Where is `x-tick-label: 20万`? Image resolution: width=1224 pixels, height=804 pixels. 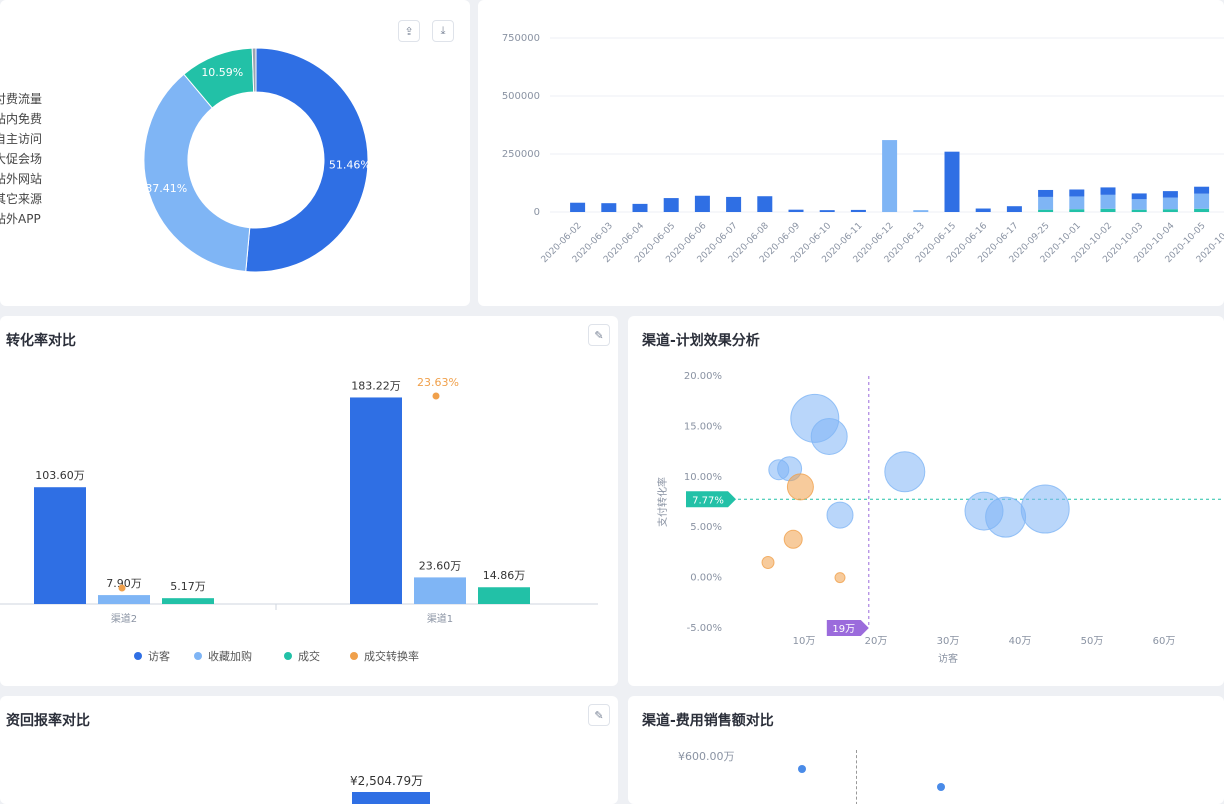 x-tick-label: 20万 is located at coordinates (876, 641).